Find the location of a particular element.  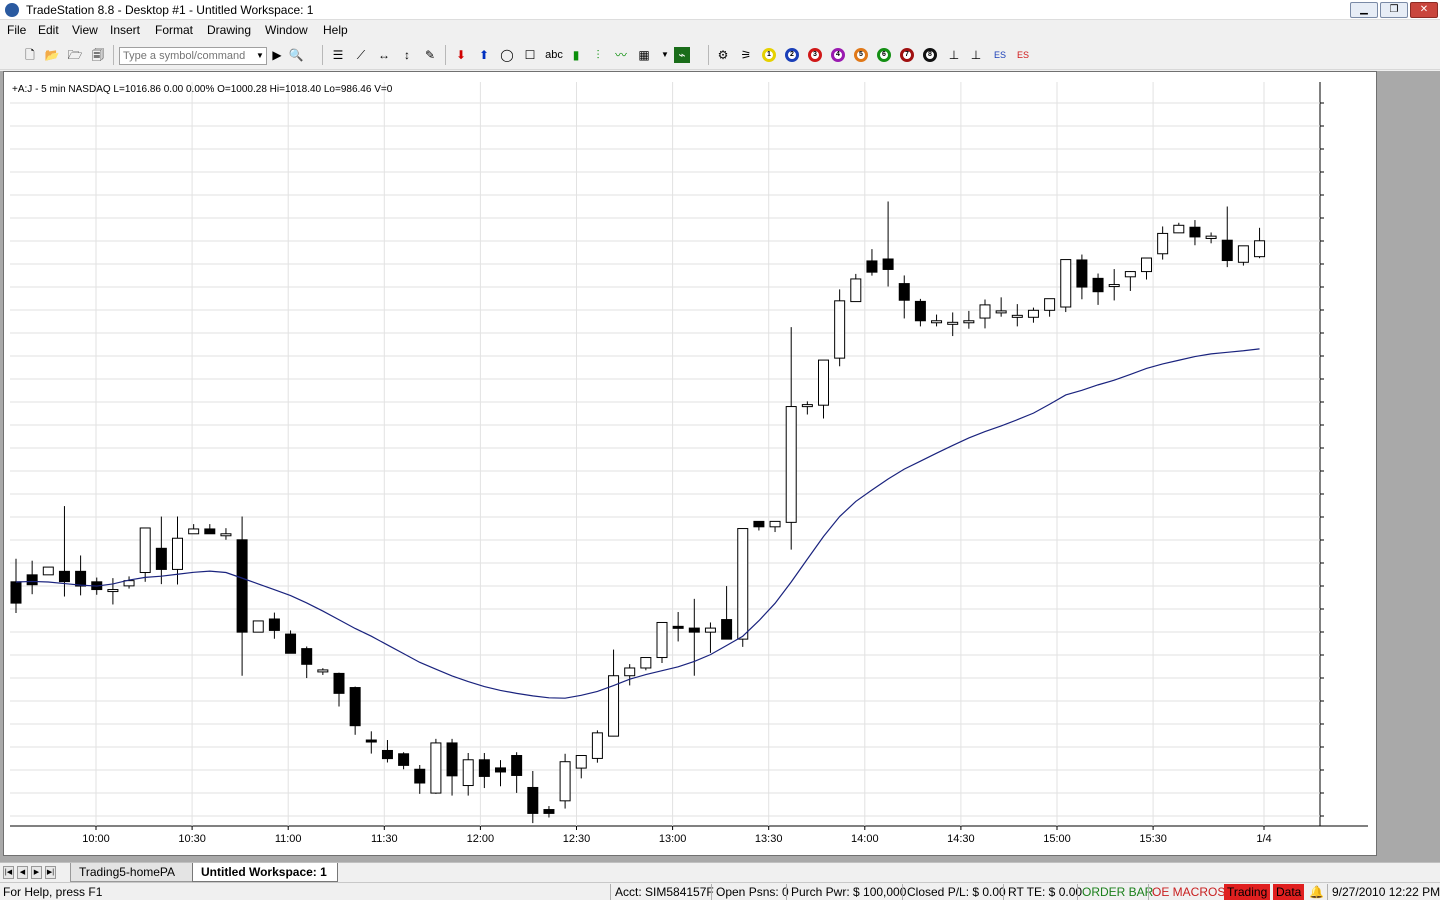

data-status-badge: Data is located at coordinates (1289, 892).